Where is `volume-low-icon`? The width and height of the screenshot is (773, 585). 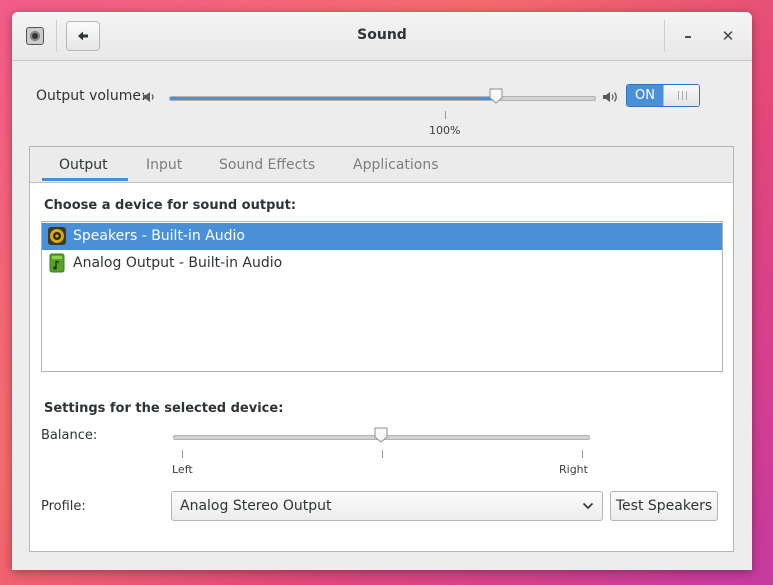
volume-low-icon is located at coordinates (148, 97).